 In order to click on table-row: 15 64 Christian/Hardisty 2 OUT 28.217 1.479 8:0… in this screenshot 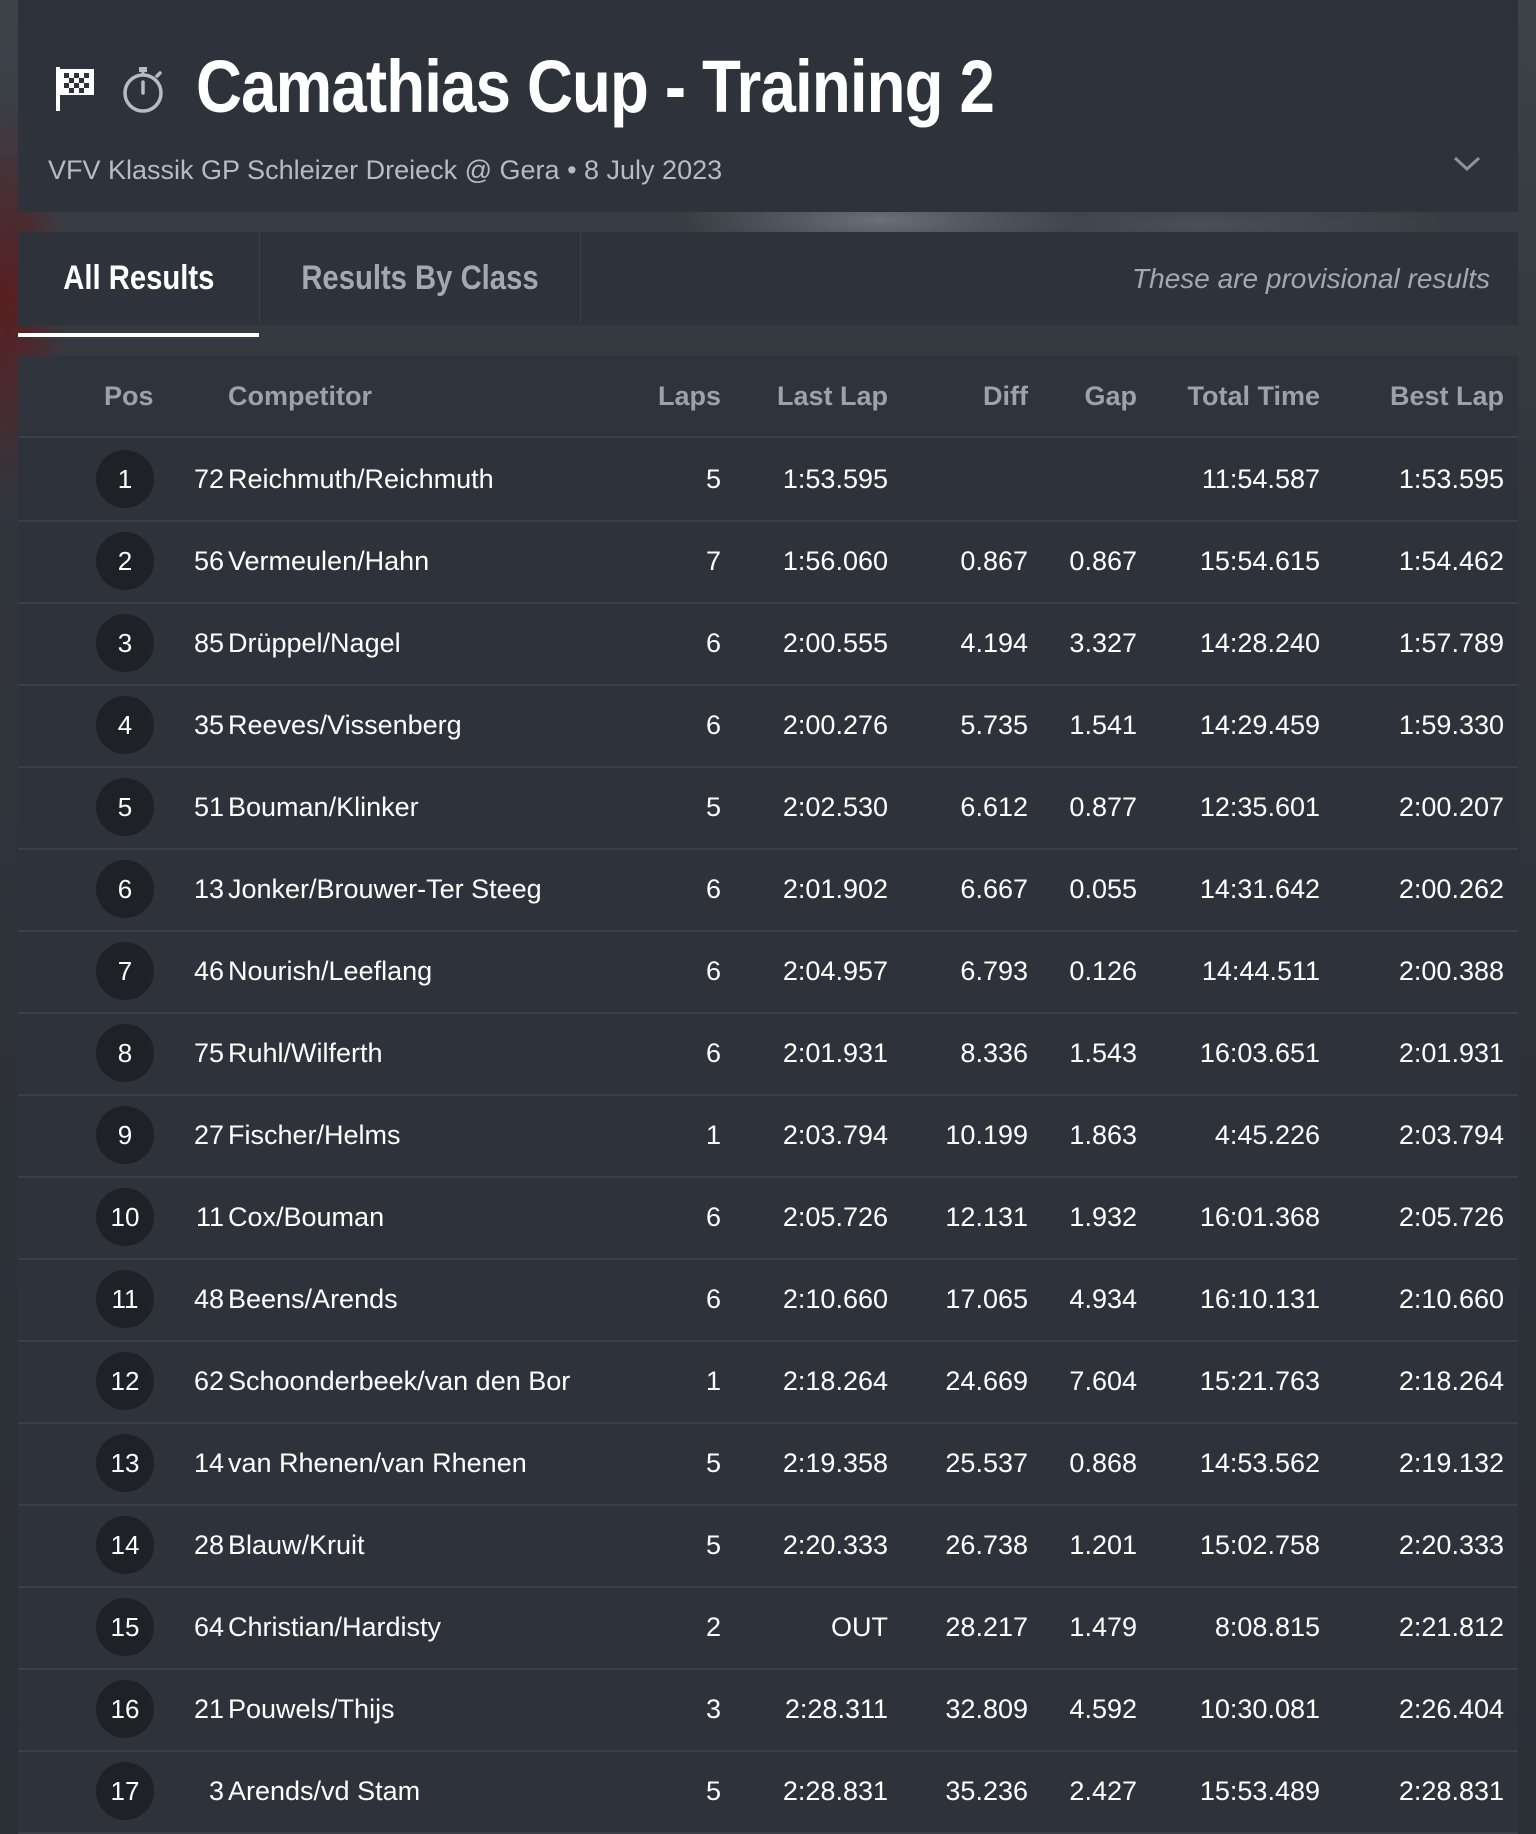, I will do `click(768, 1628)`.